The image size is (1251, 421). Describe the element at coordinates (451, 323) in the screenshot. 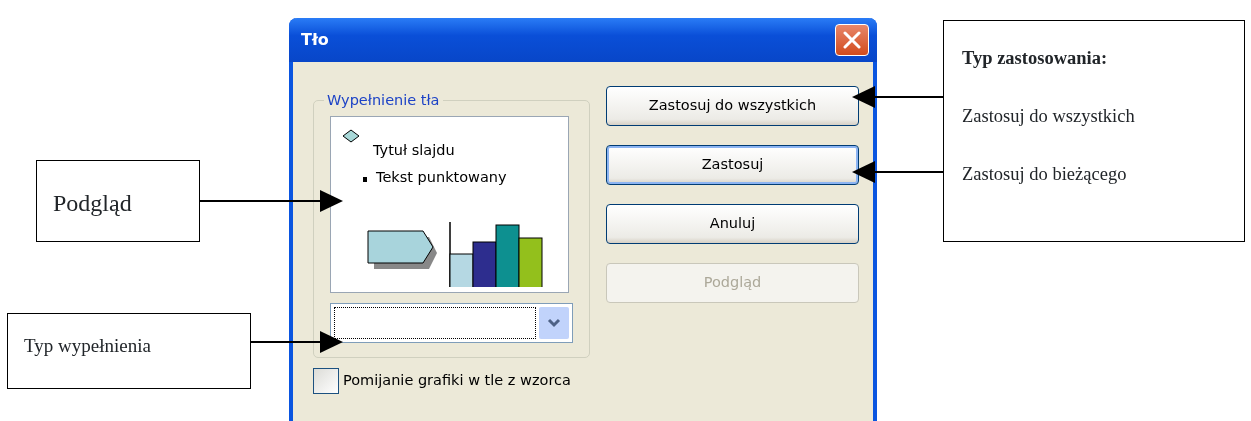

I see `fill-type-dropdown` at that location.